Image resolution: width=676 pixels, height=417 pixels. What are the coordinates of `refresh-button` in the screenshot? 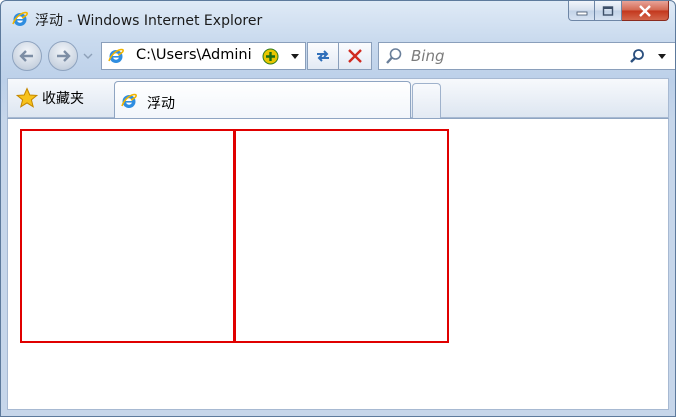 It's located at (323, 56).